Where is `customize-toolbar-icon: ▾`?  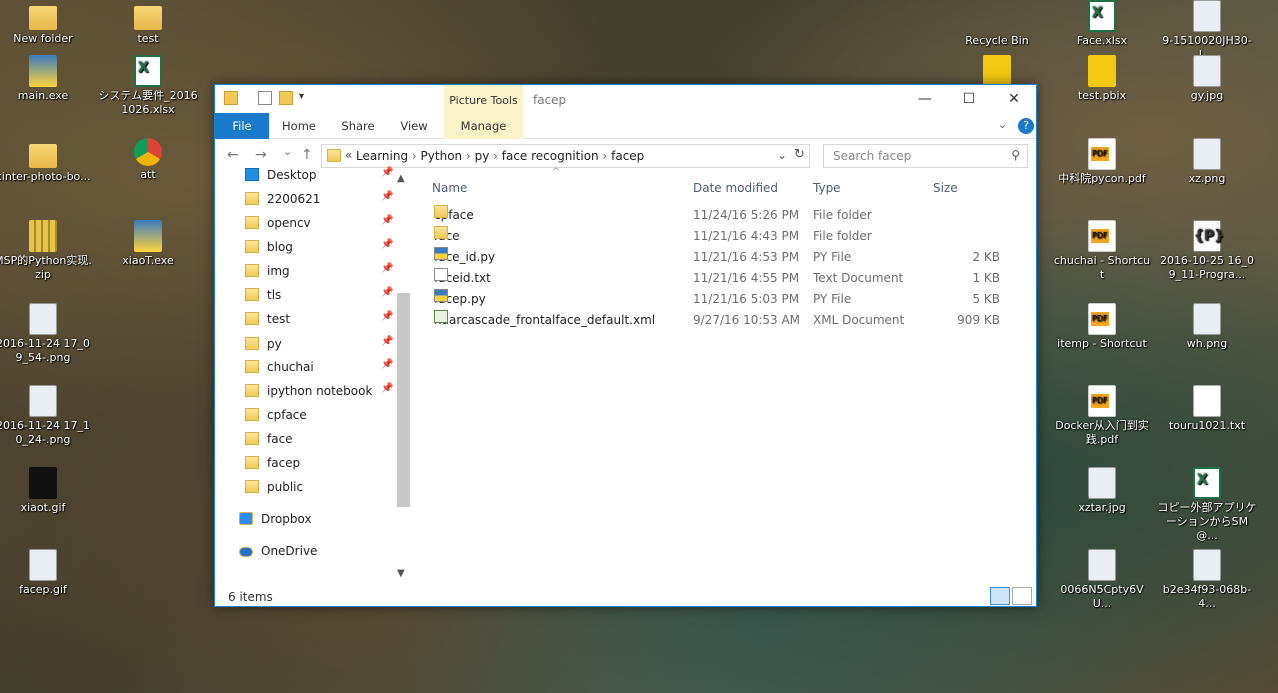
customize-toolbar-icon: ▾ is located at coordinates (306, 98).